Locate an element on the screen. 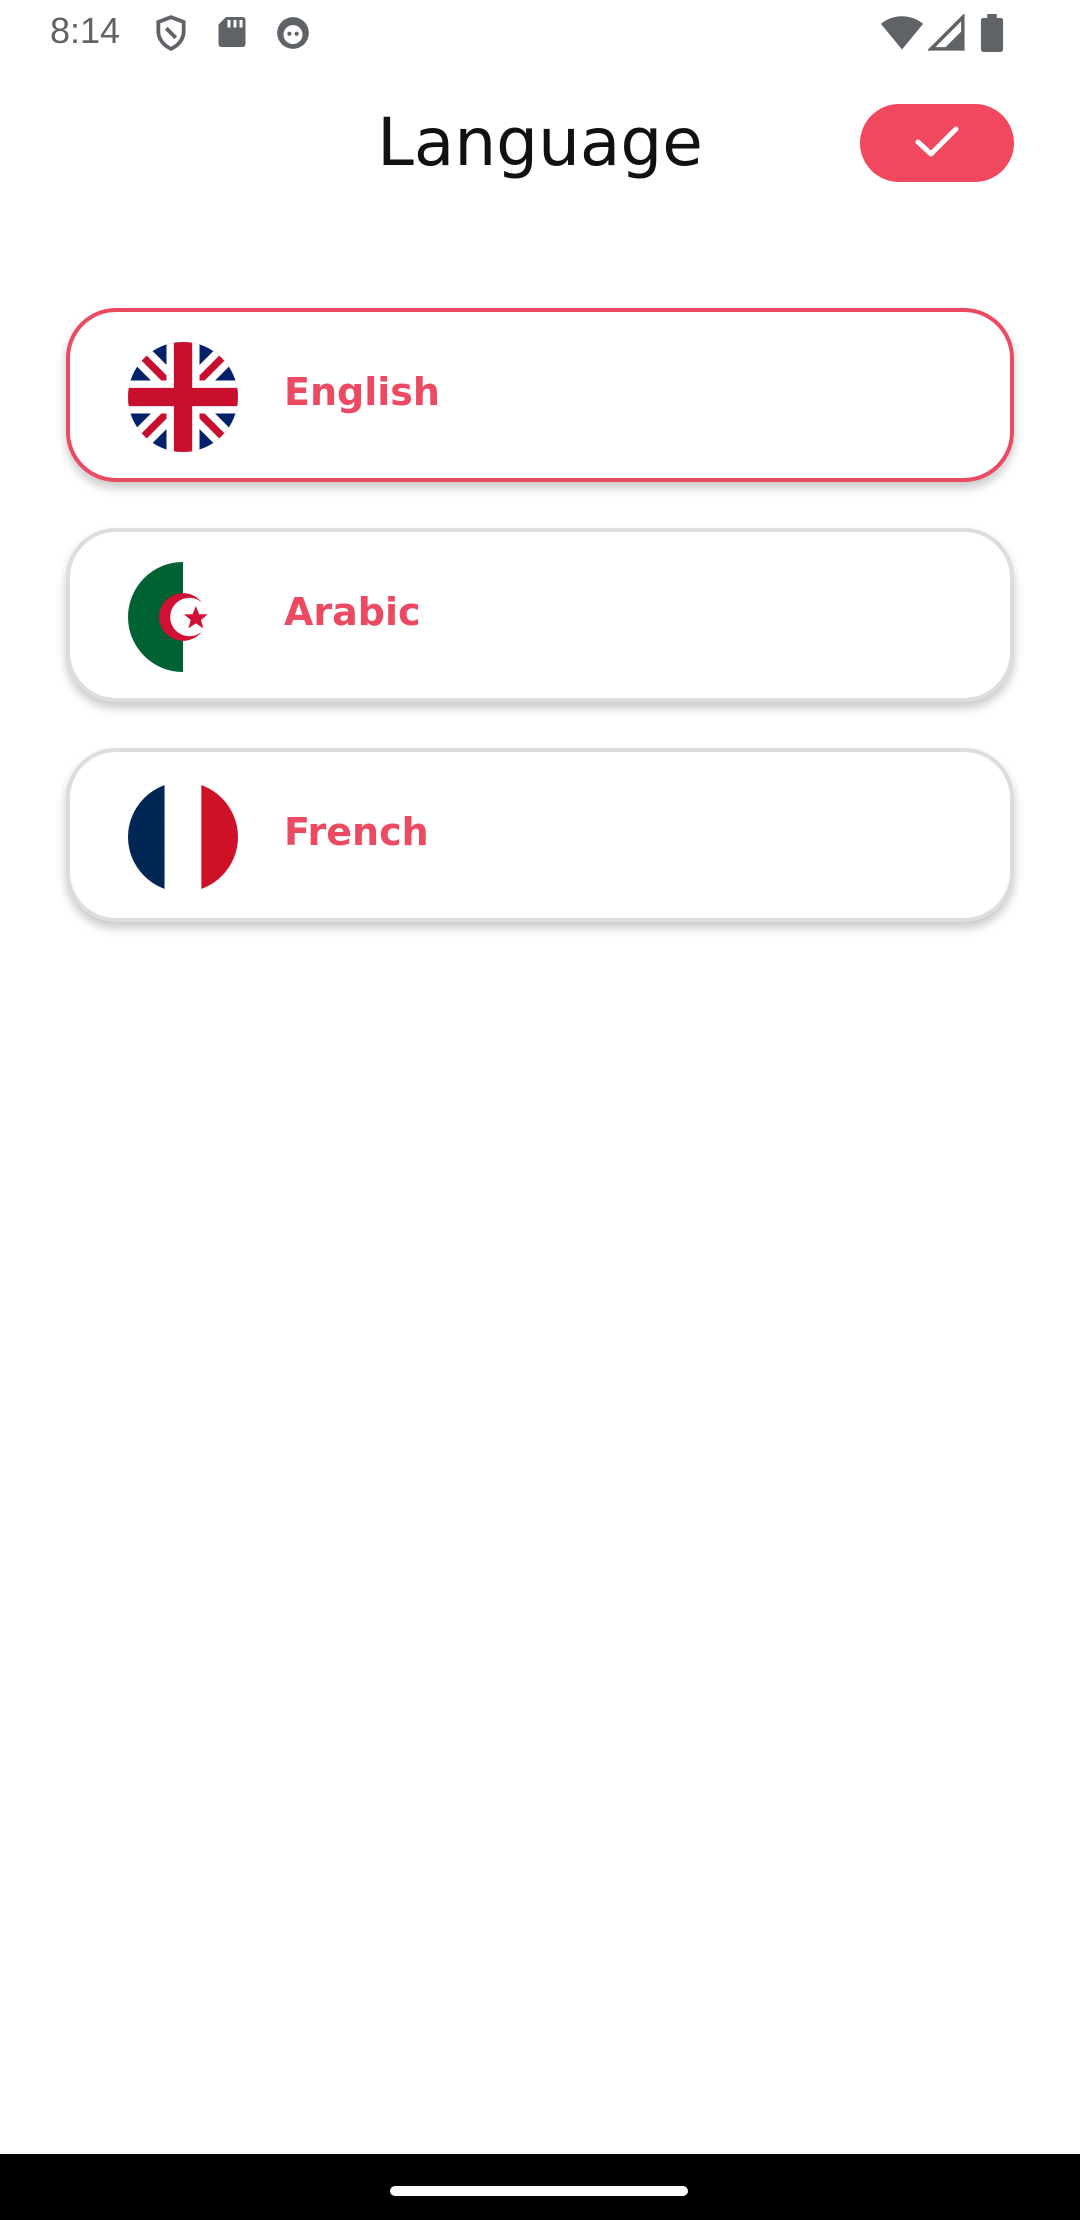  battery-icon is located at coordinates (992, 35).